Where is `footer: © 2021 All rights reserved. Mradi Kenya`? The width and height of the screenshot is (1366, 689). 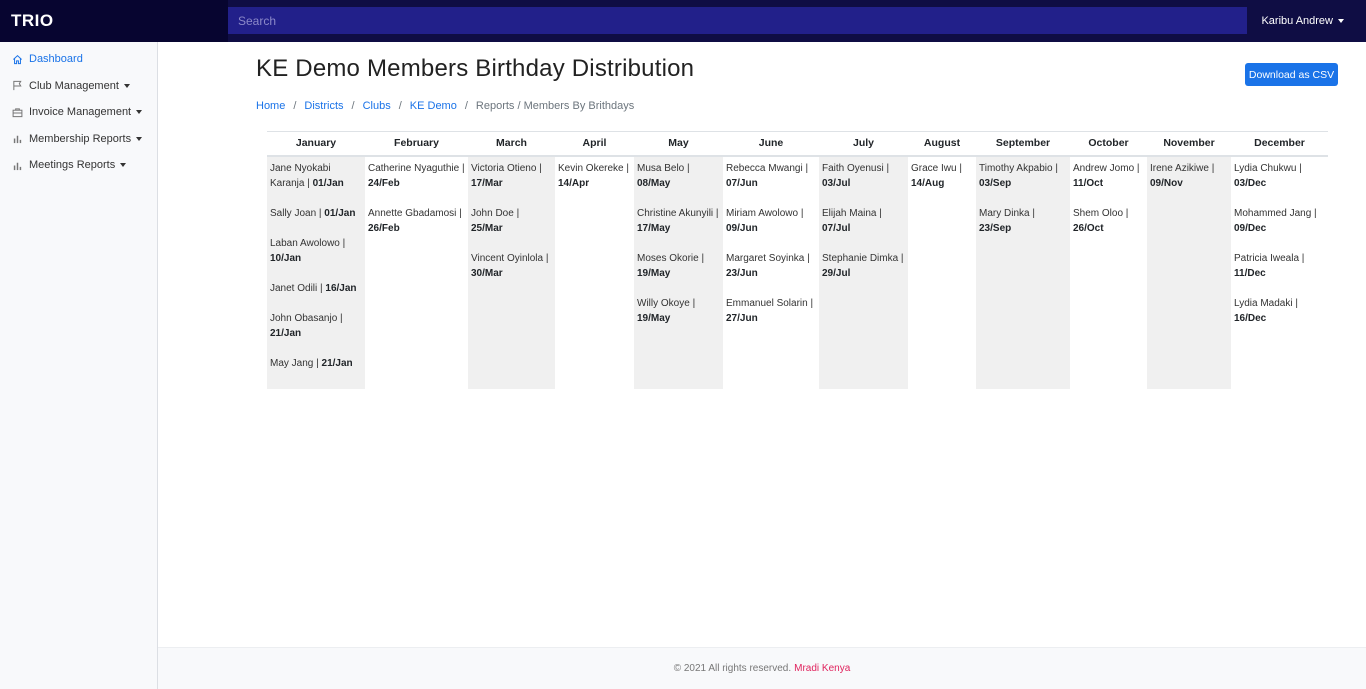 footer: © 2021 All rights reserved. Mradi Kenya is located at coordinates (762, 668).